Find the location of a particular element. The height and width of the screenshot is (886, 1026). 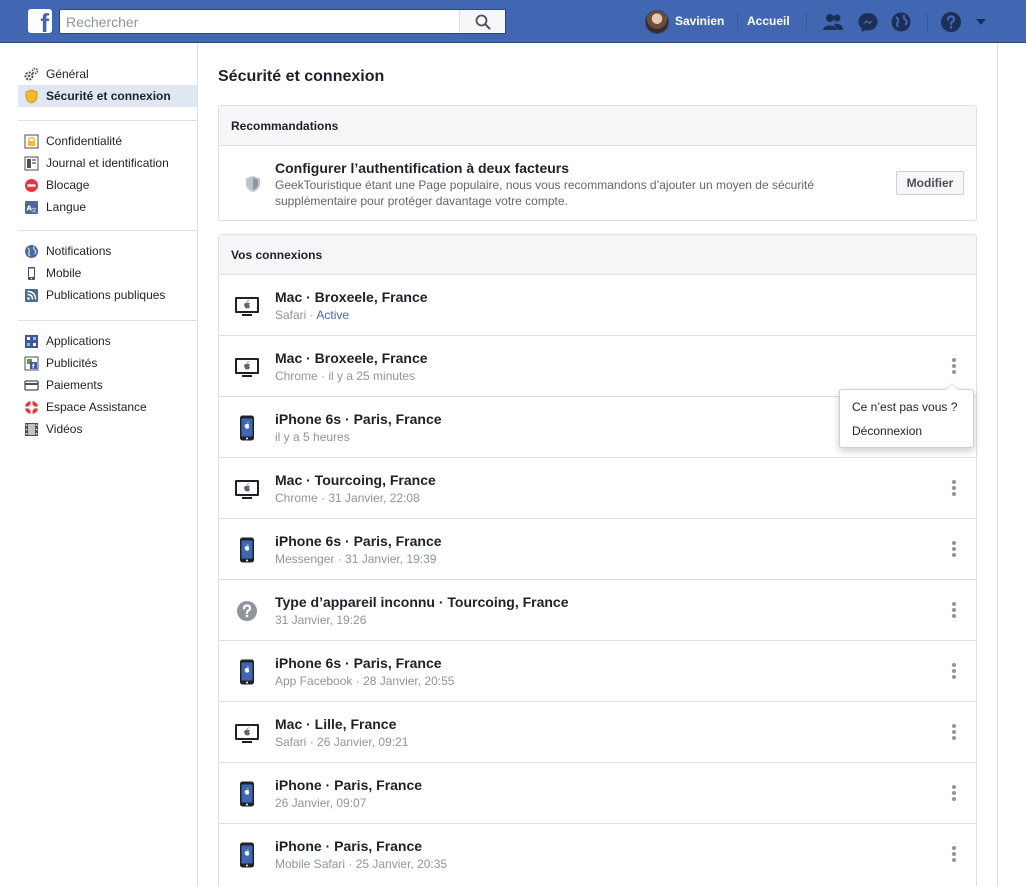

sidebar-item-privacy: Confidentialité is located at coordinates (107, 141).